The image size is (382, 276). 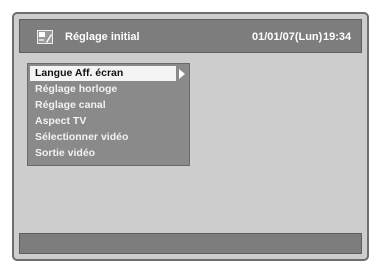 What do you see at coordinates (61, 121) in the screenshot?
I see `menu-item-label: Aspect TV` at bounding box center [61, 121].